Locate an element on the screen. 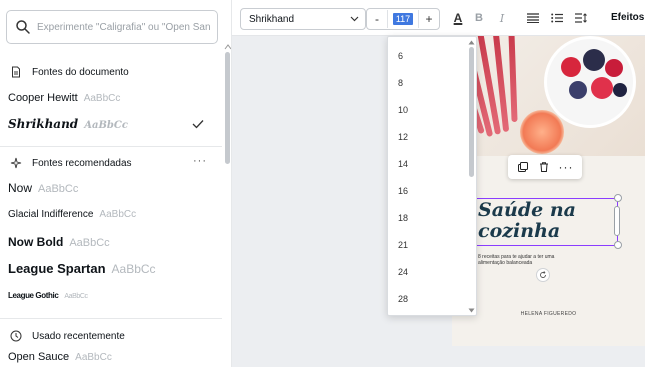 Image resolution: width=645 pixels, height=367 pixels. bold-label: B is located at coordinates (479, 18).